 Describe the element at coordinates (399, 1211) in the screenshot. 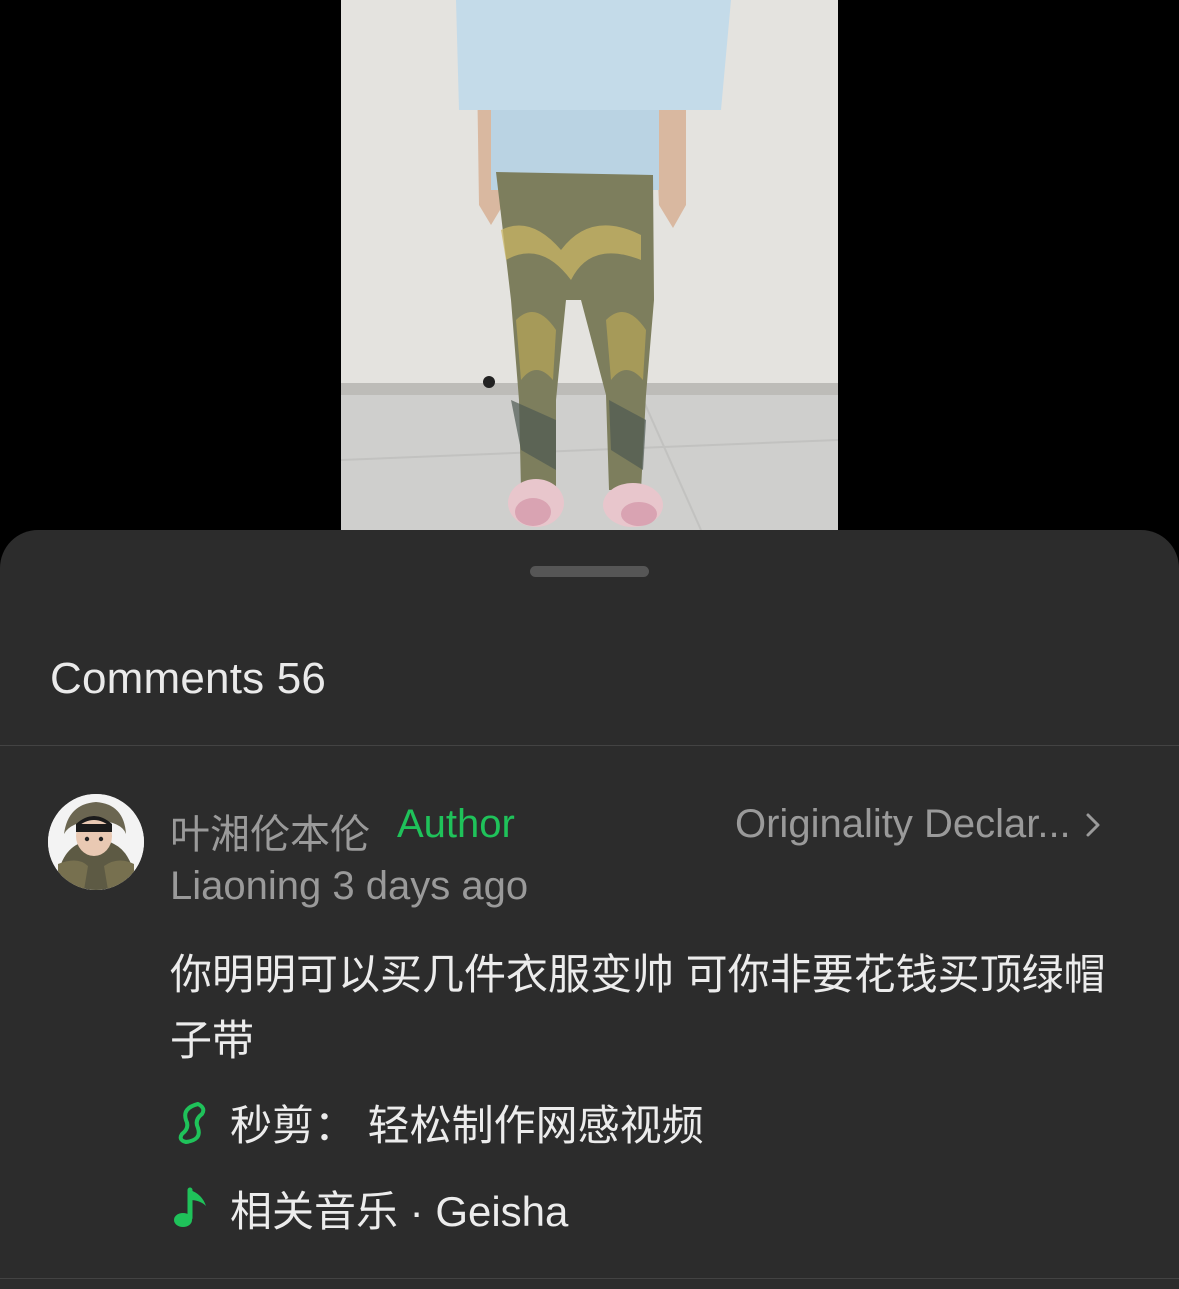

I see `related-music-label: 相关音乐 · Geisha` at that location.